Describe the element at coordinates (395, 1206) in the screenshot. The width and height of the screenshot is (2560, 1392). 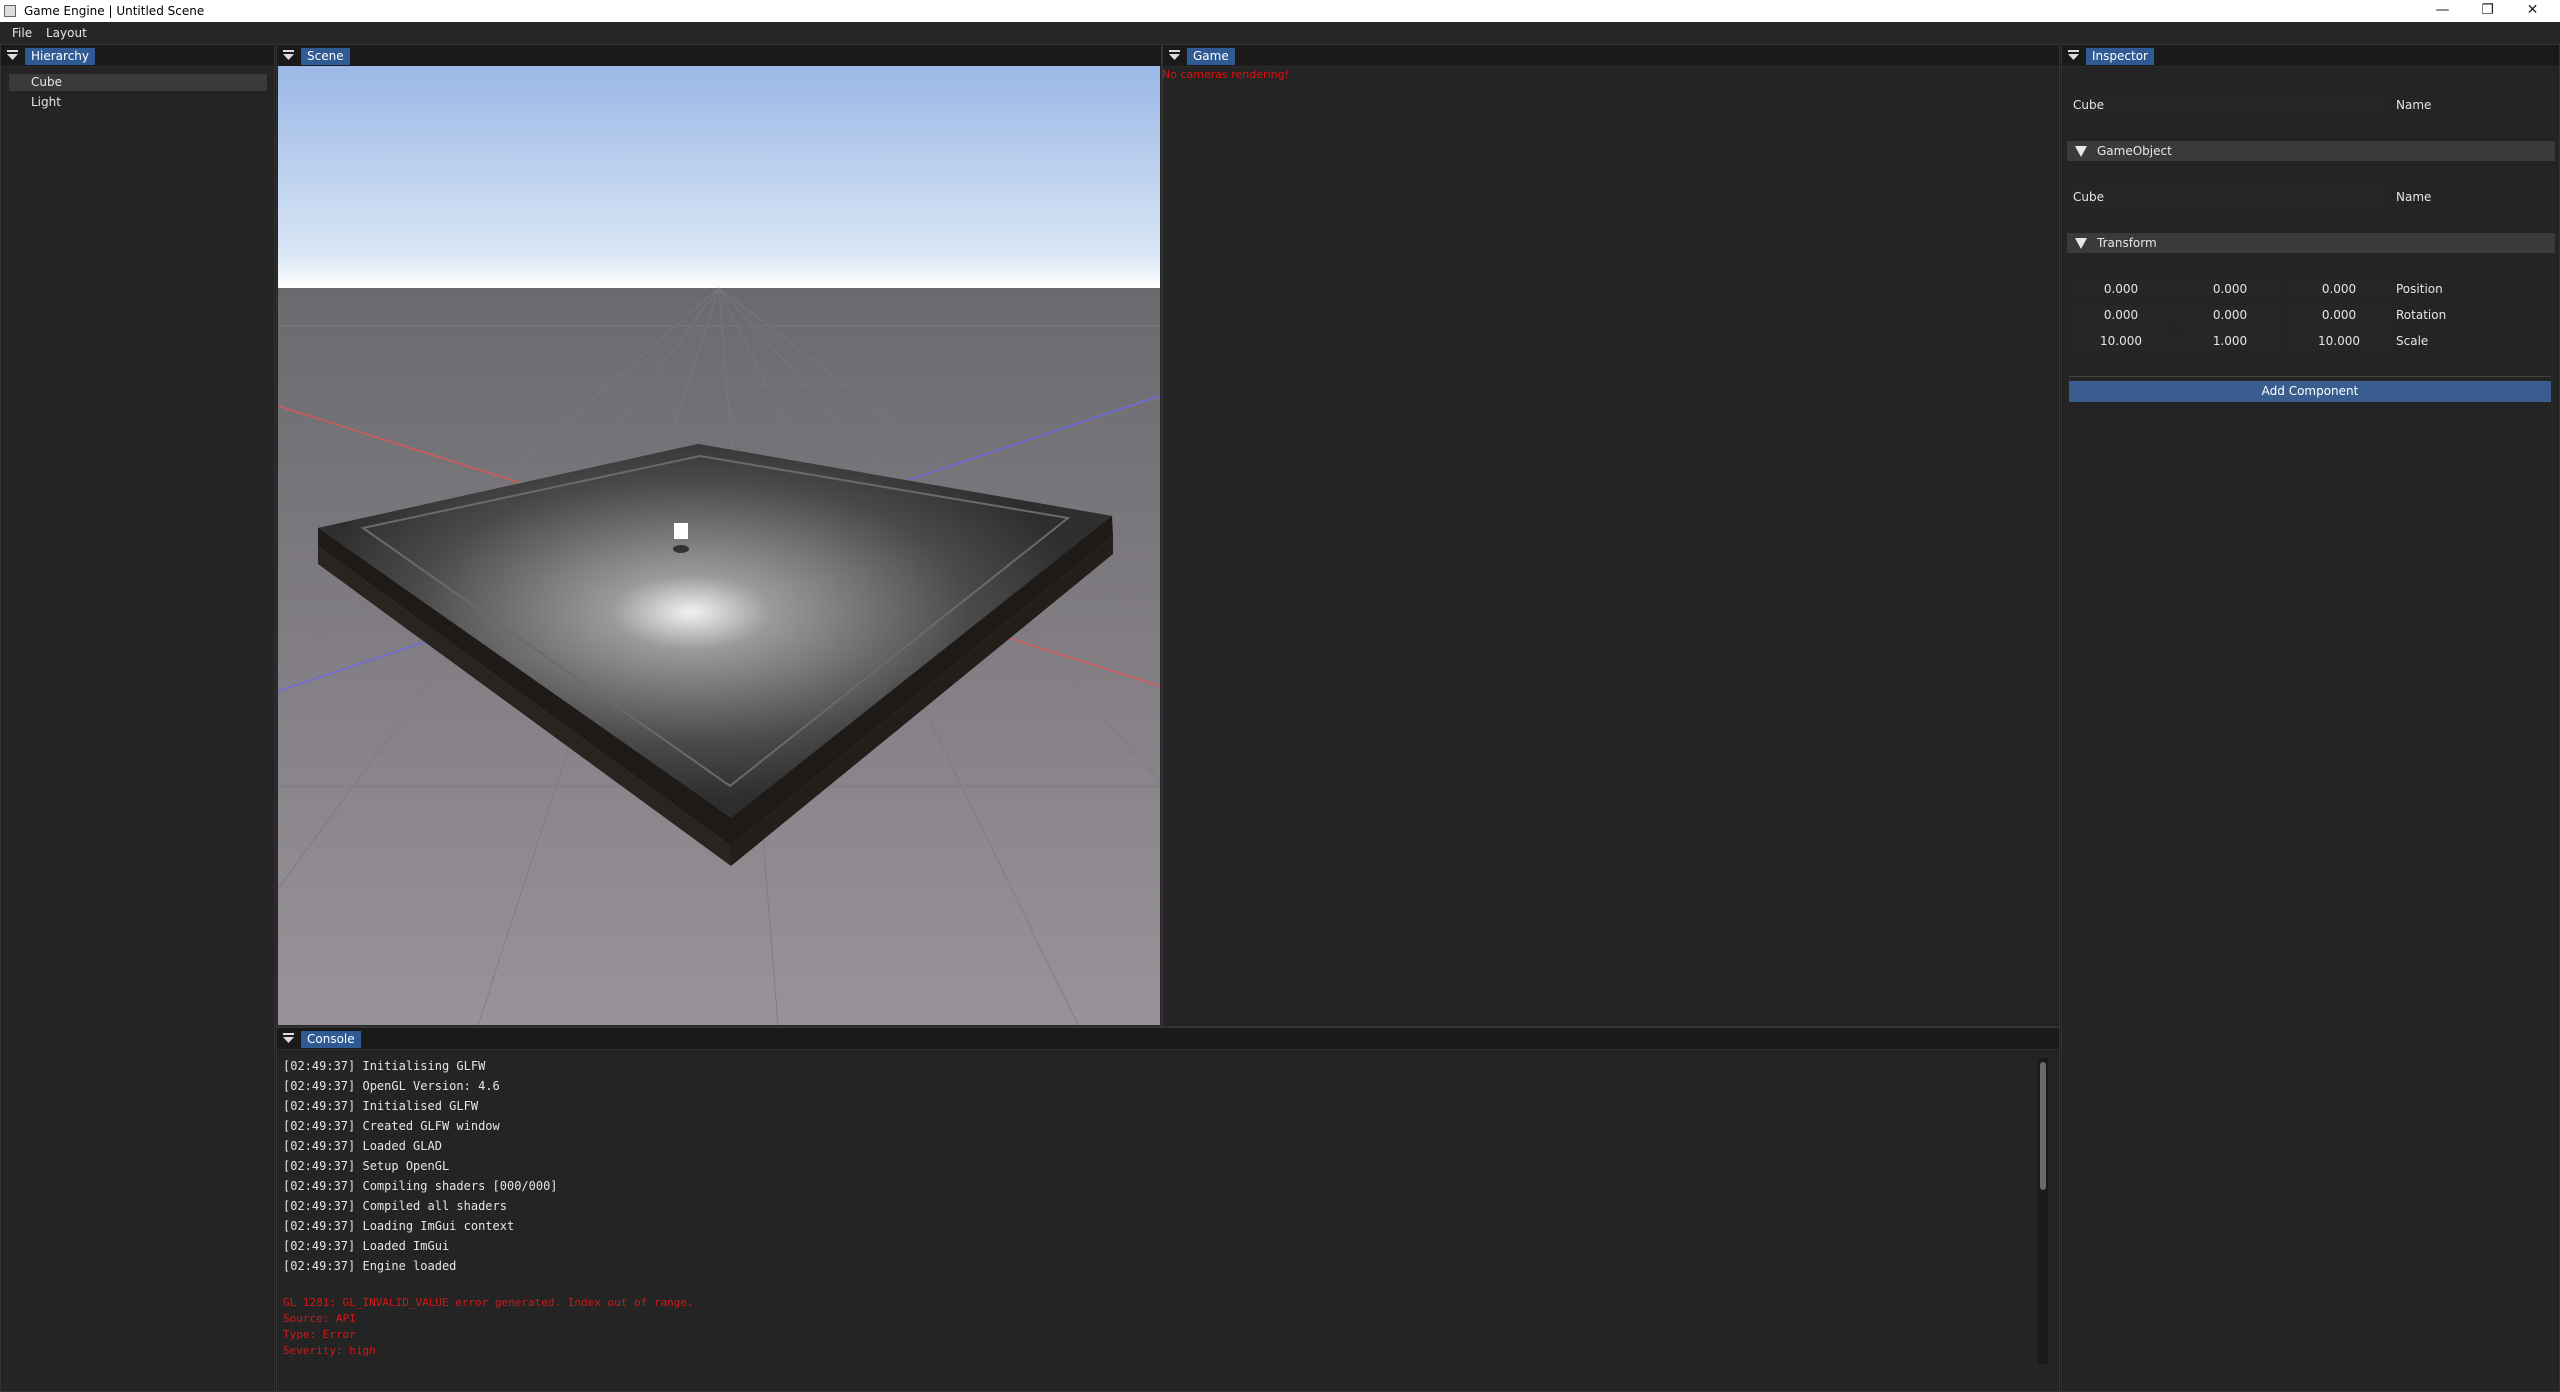
I see `console-line: [02:49:37] Compiled all shaders` at that location.